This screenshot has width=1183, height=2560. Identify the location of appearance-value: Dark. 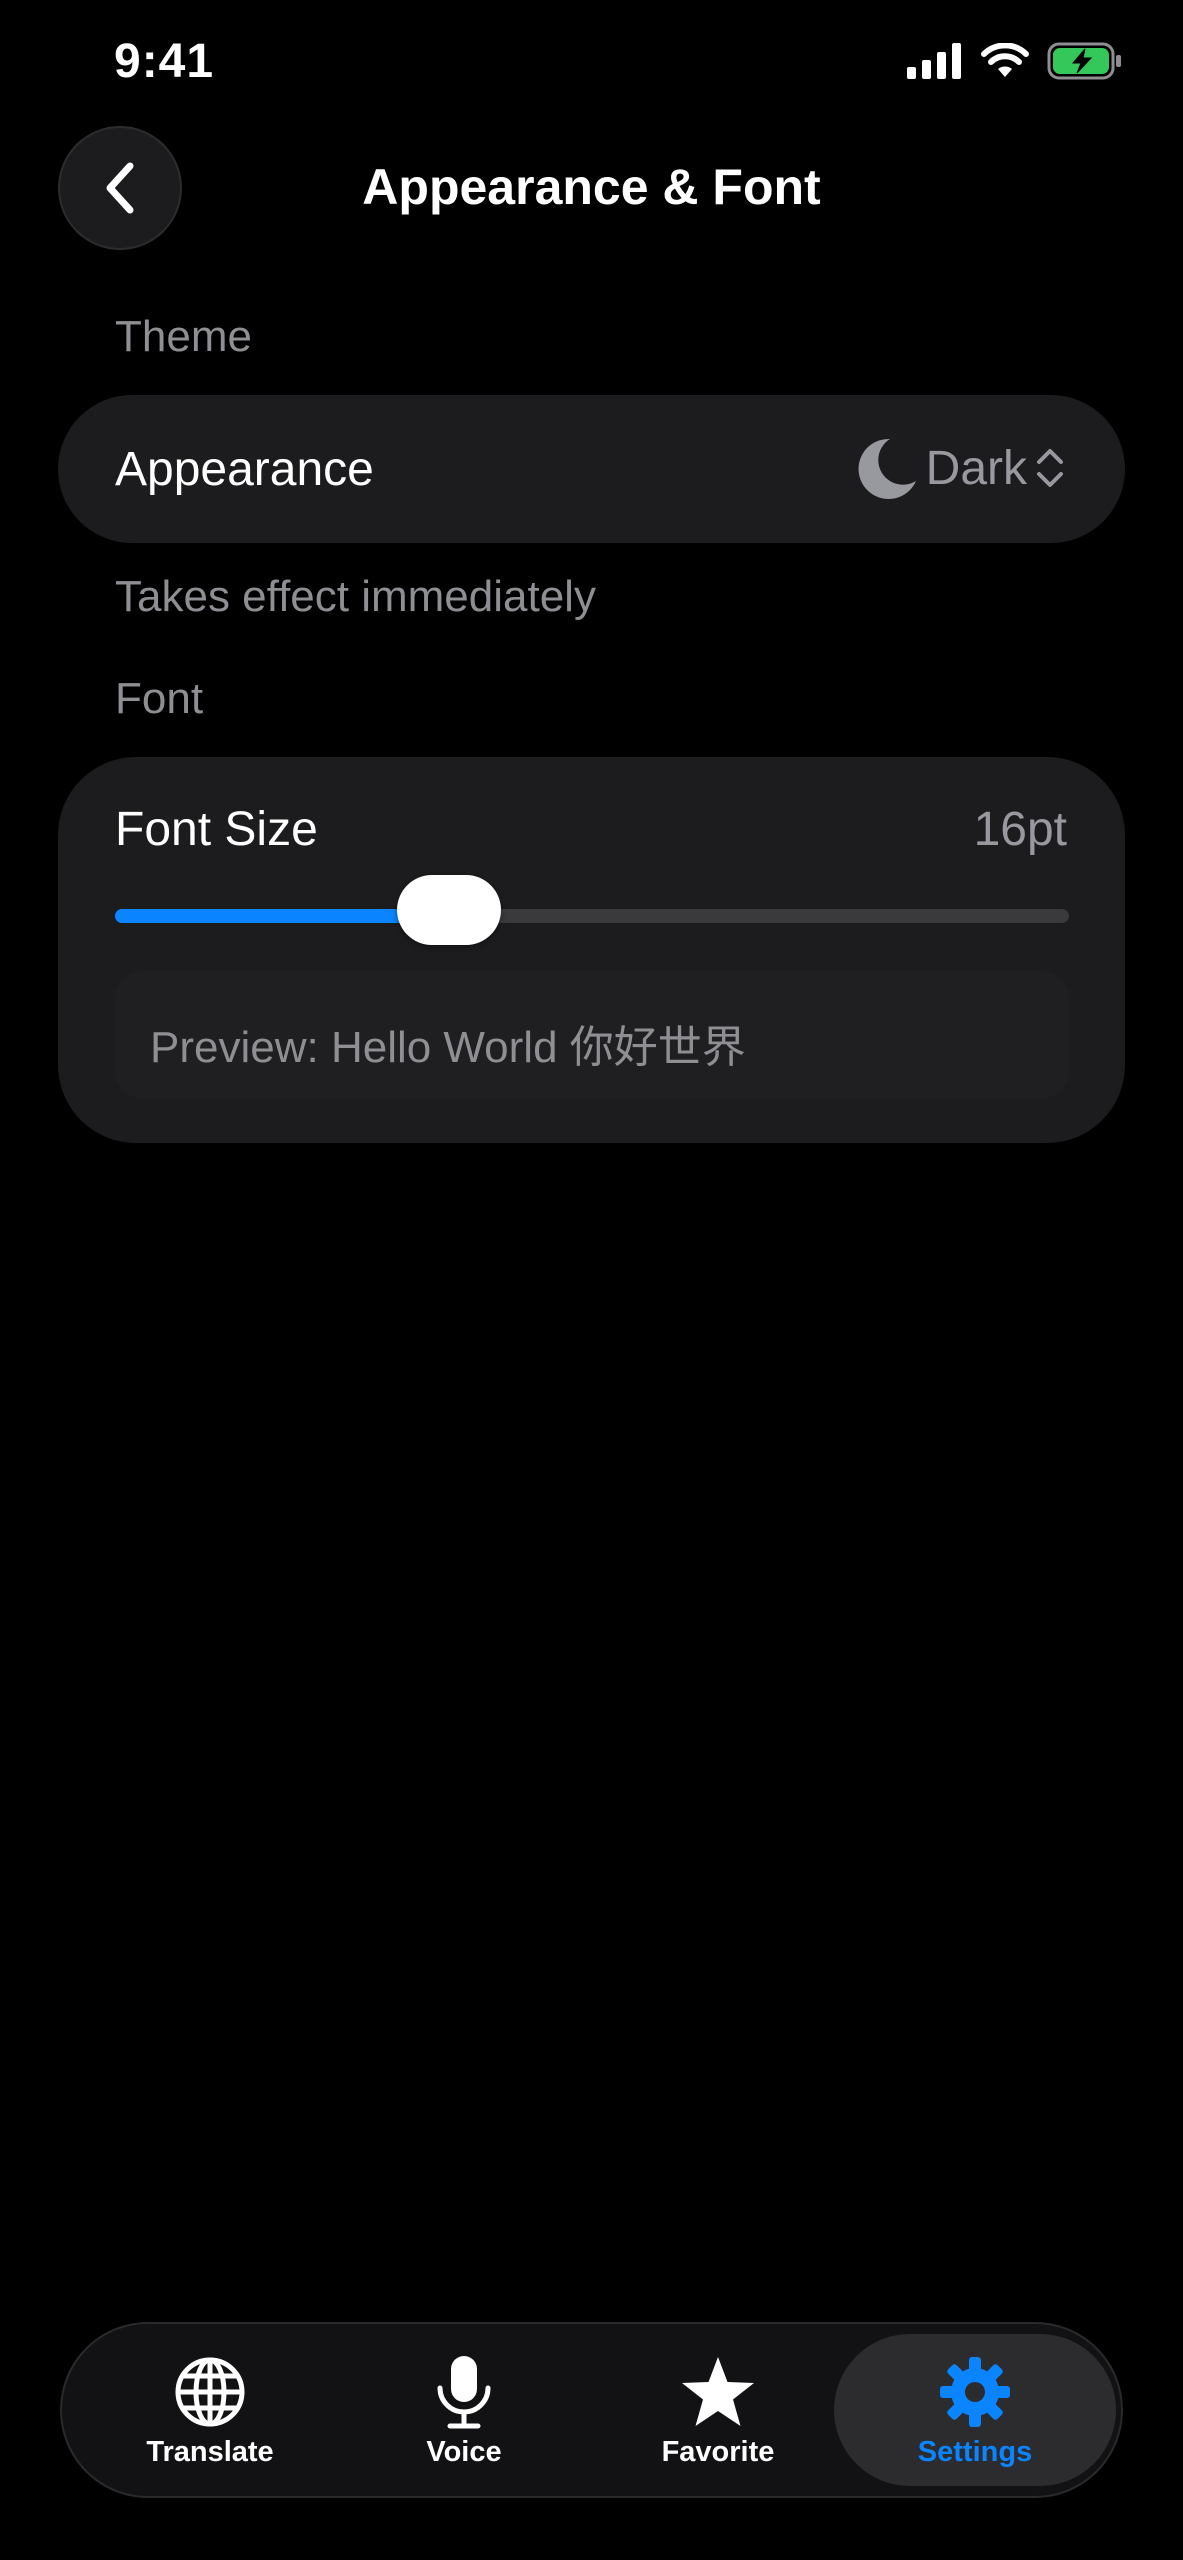
(976, 468).